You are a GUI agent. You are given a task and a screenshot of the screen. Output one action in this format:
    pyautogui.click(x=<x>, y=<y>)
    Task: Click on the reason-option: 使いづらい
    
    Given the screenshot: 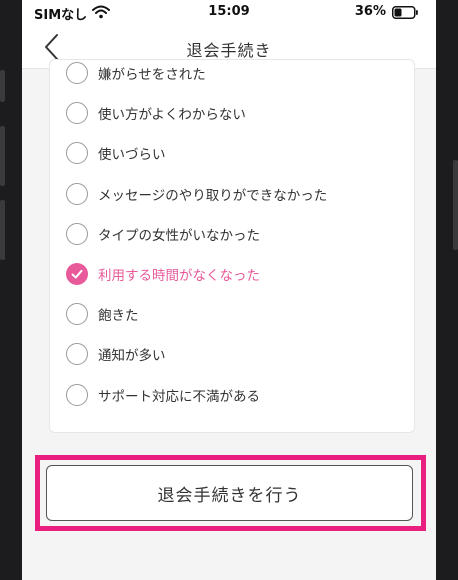 What is the action you would take?
    pyautogui.click(x=116, y=153)
    